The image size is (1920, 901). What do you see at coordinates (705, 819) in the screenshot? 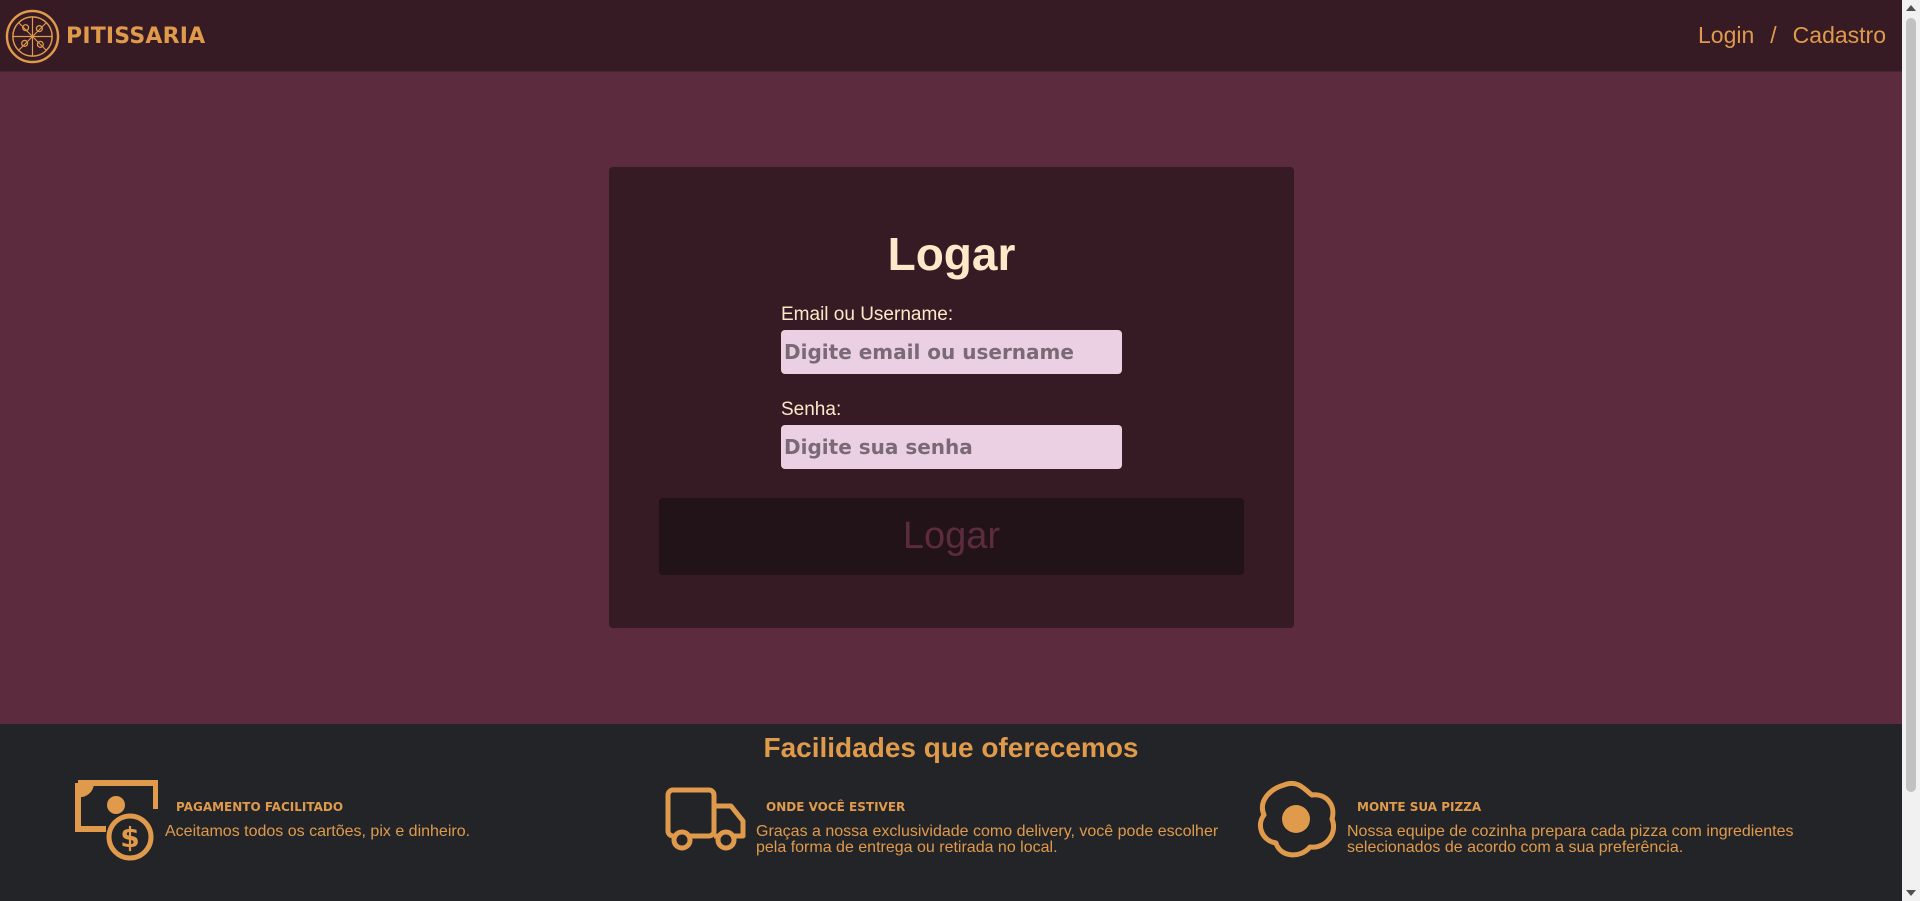
I see `truck-icon` at bounding box center [705, 819].